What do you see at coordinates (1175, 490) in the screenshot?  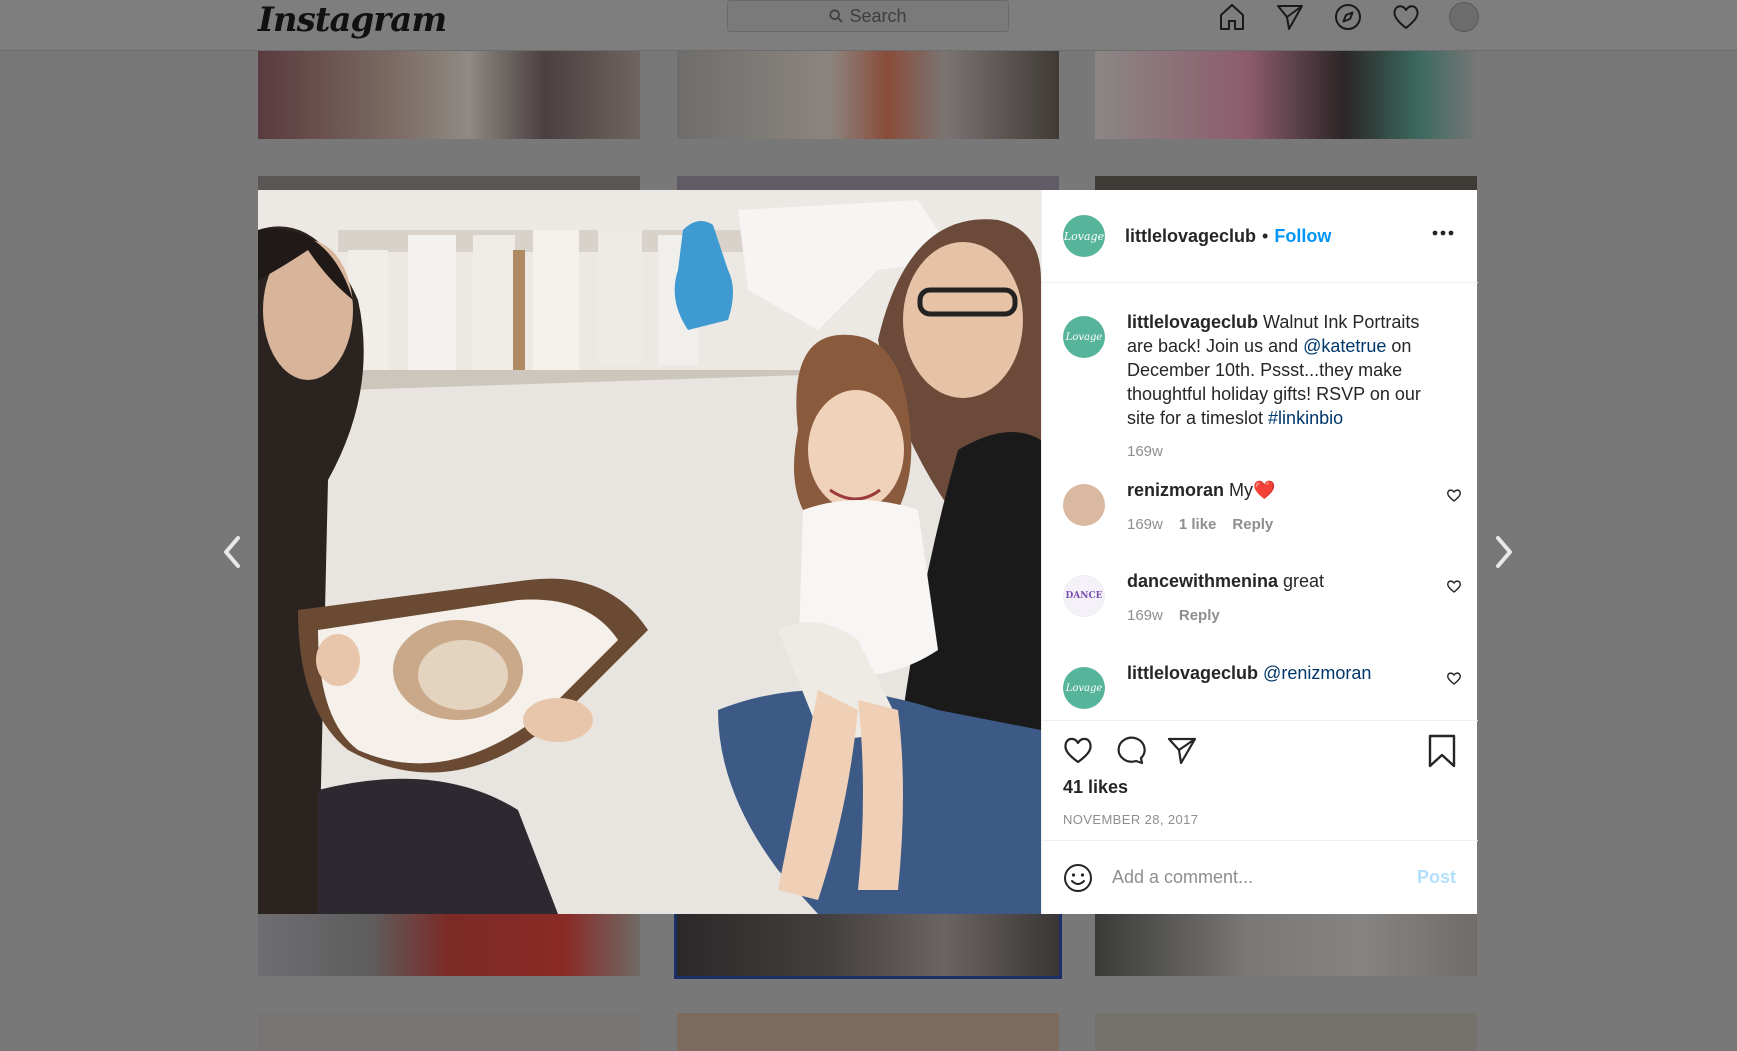 I see `comment-username: renizmoran` at bounding box center [1175, 490].